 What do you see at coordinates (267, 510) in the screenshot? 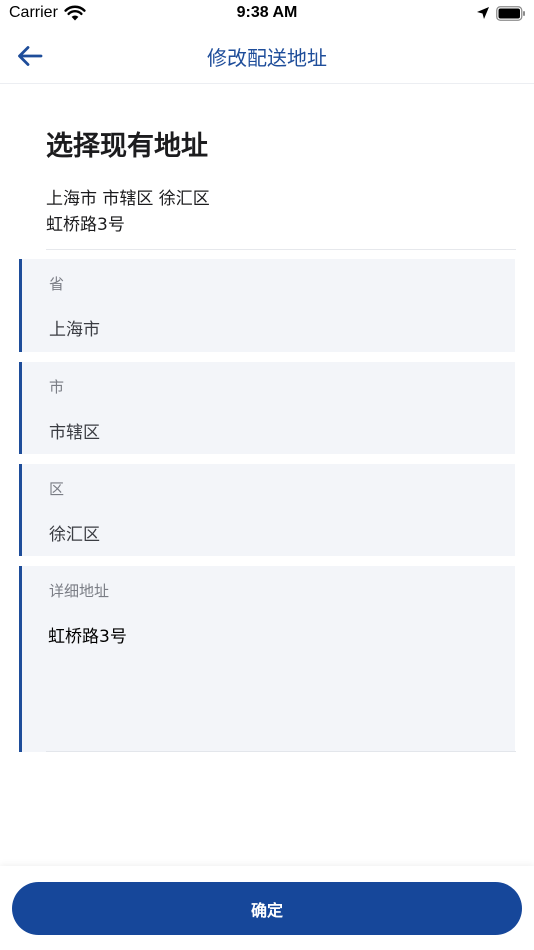
I see `district-field: 区 徐汇区` at bounding box center [267, 510].